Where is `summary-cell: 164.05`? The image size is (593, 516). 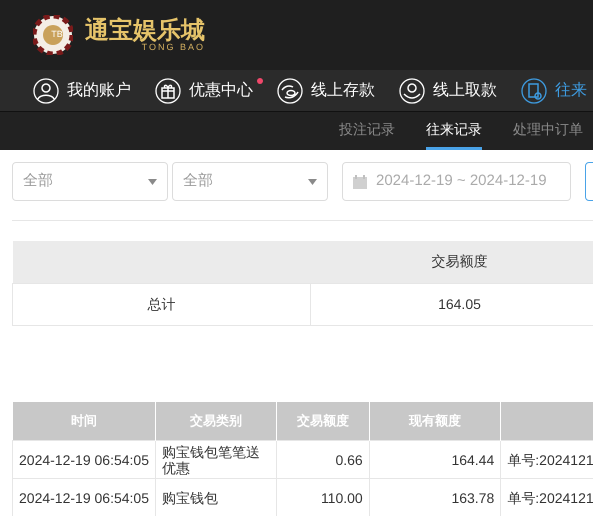
summary-cell: 164.05 is located at coordinates (451, 304).